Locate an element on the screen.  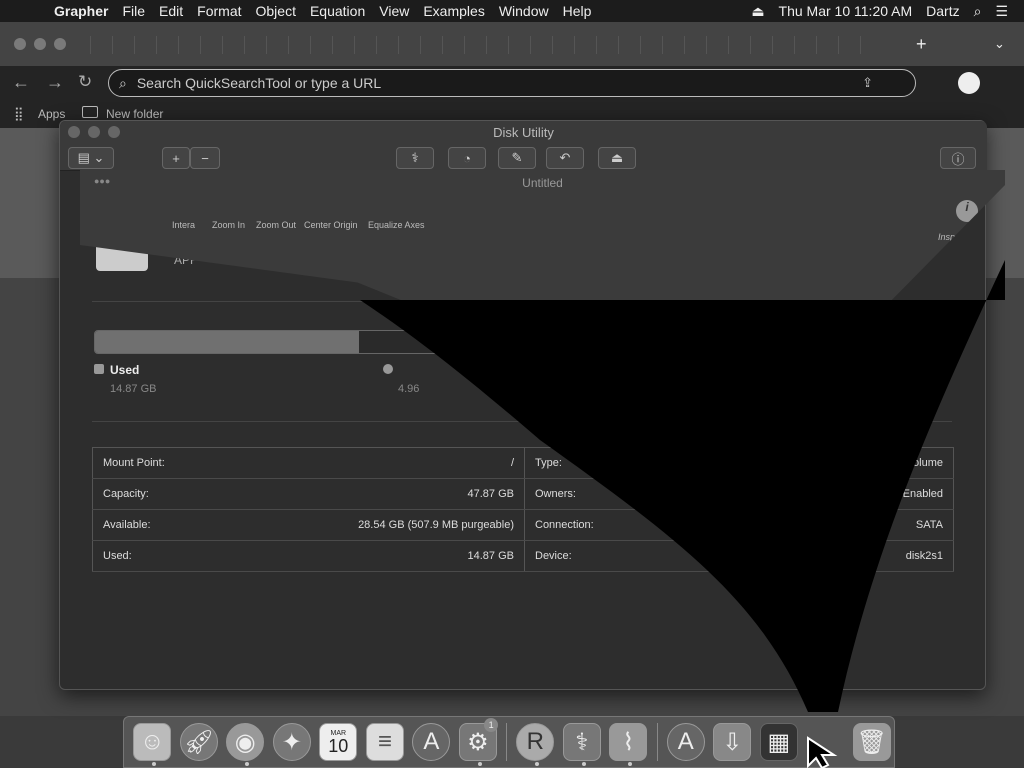
dock-grapher: ⌇ is located at coordinates (628, 742).